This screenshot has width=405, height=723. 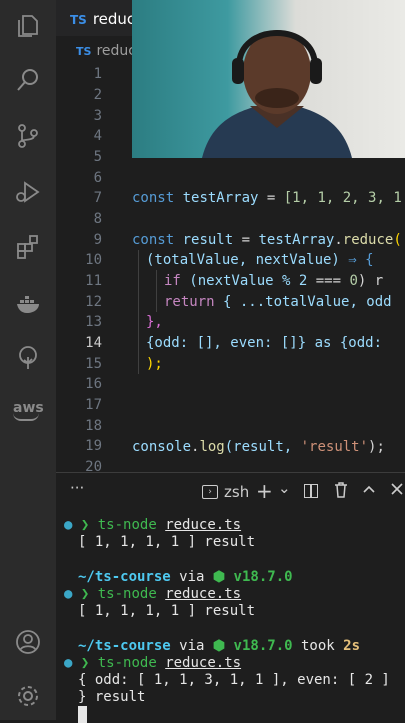 I want to click on code-line-11: if (nextValue % 2 === 0) r, so click(x=273, y=281).